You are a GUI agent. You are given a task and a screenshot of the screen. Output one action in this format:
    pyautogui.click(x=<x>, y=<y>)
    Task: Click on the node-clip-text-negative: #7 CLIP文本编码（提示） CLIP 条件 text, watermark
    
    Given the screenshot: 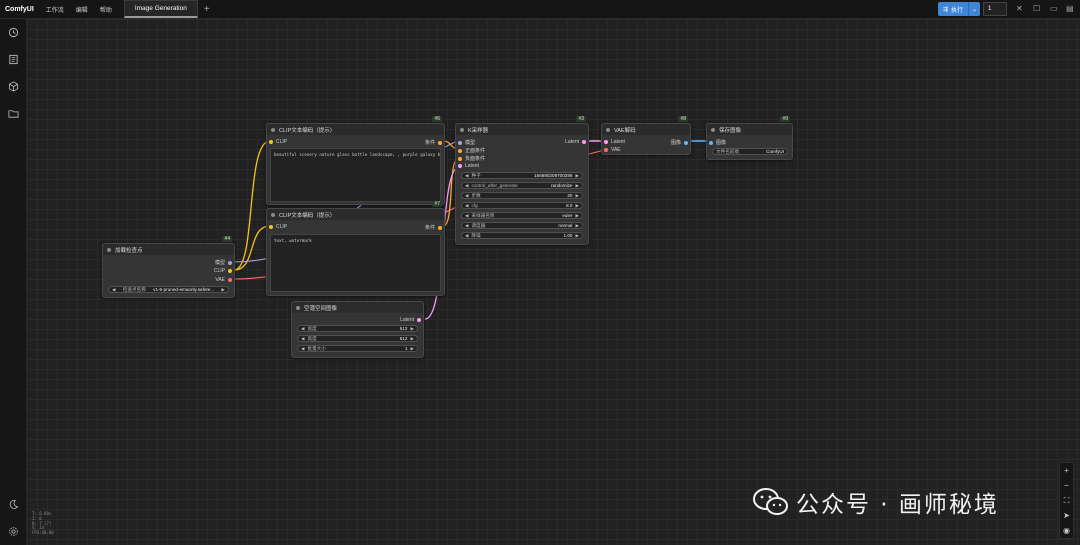 What is the action you would take?
    pyautogui.click(x=355, y=248)
    